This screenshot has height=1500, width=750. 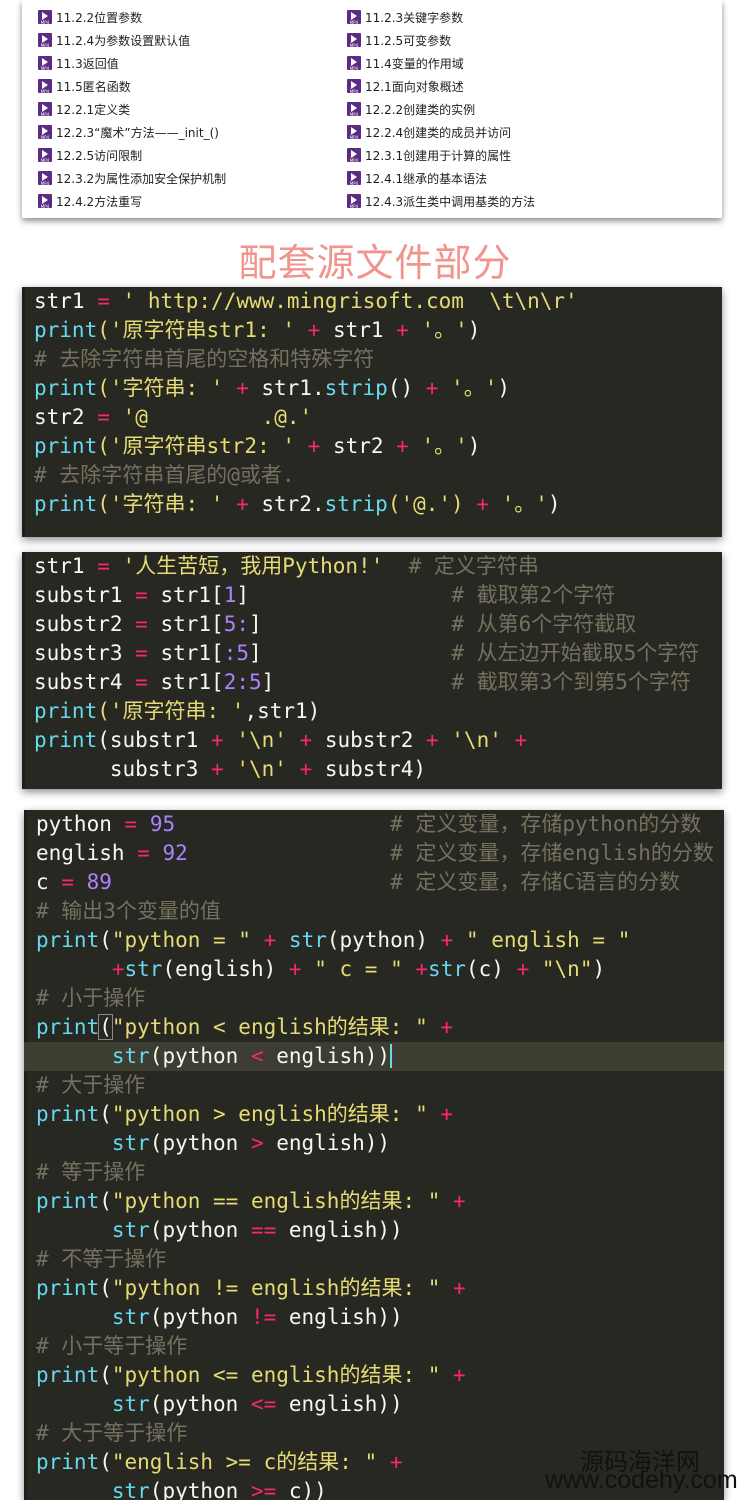 I want to click on file-item-right: 12.2.4创建类的成员并访问, so click(x=429, y=132).